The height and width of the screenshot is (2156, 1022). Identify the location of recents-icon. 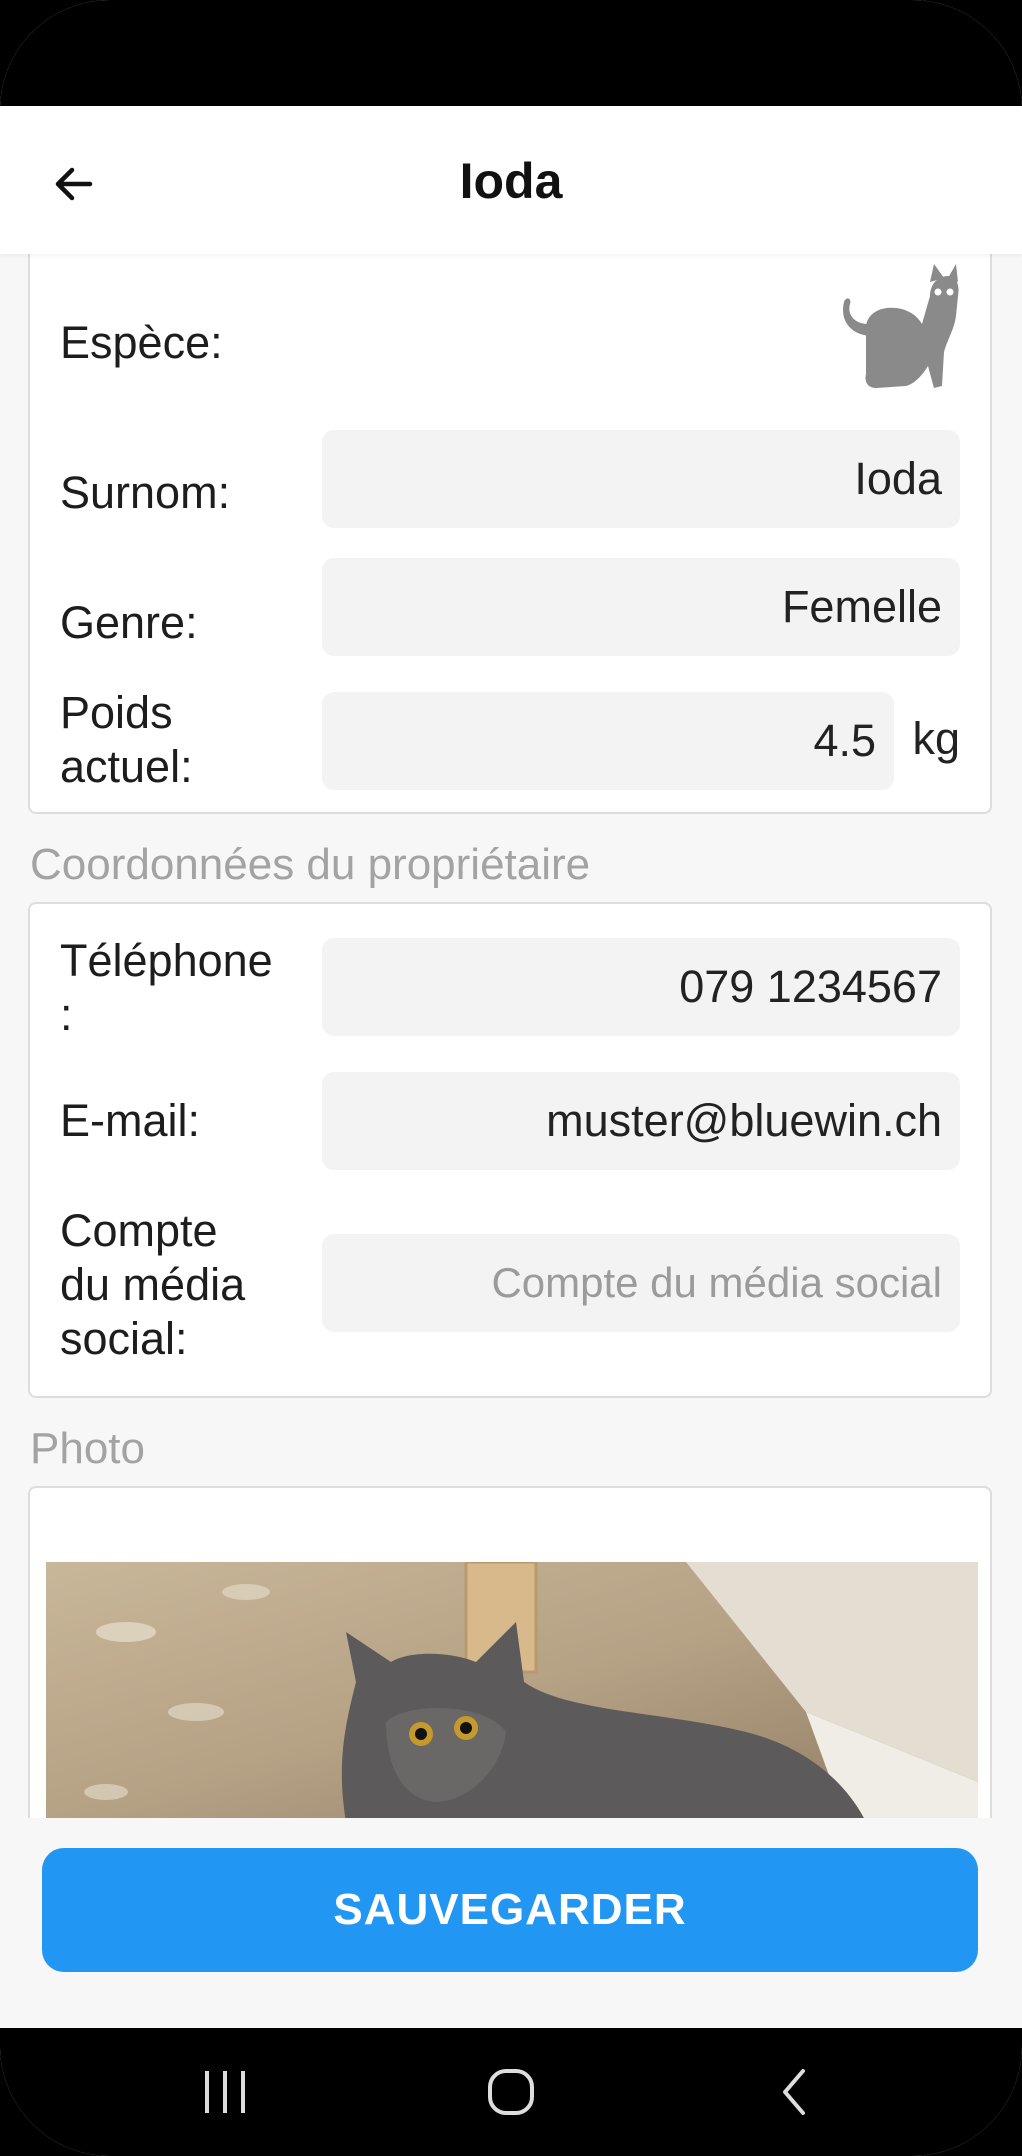
(225, 2092).